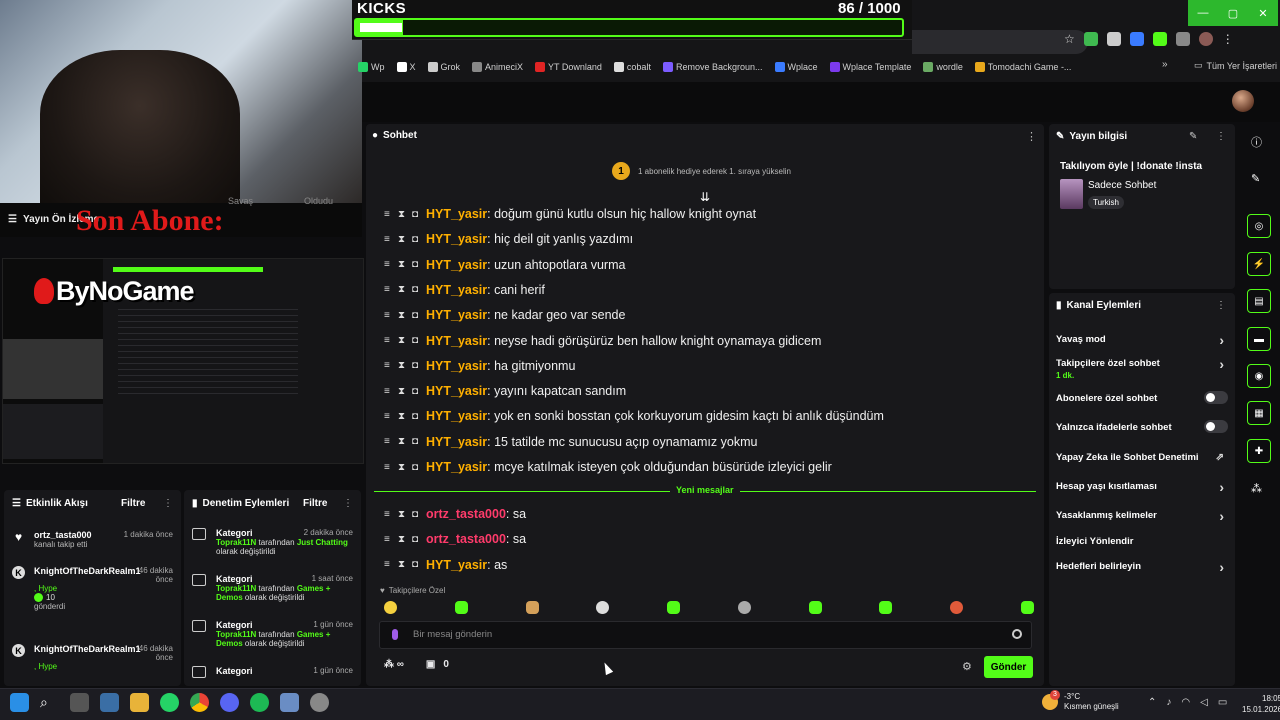 The width and height of the screenshot is (1280, 720). Describe the element at coordinates (1263, 13) in the screenshot. I see `close-button: ✕` at that location.